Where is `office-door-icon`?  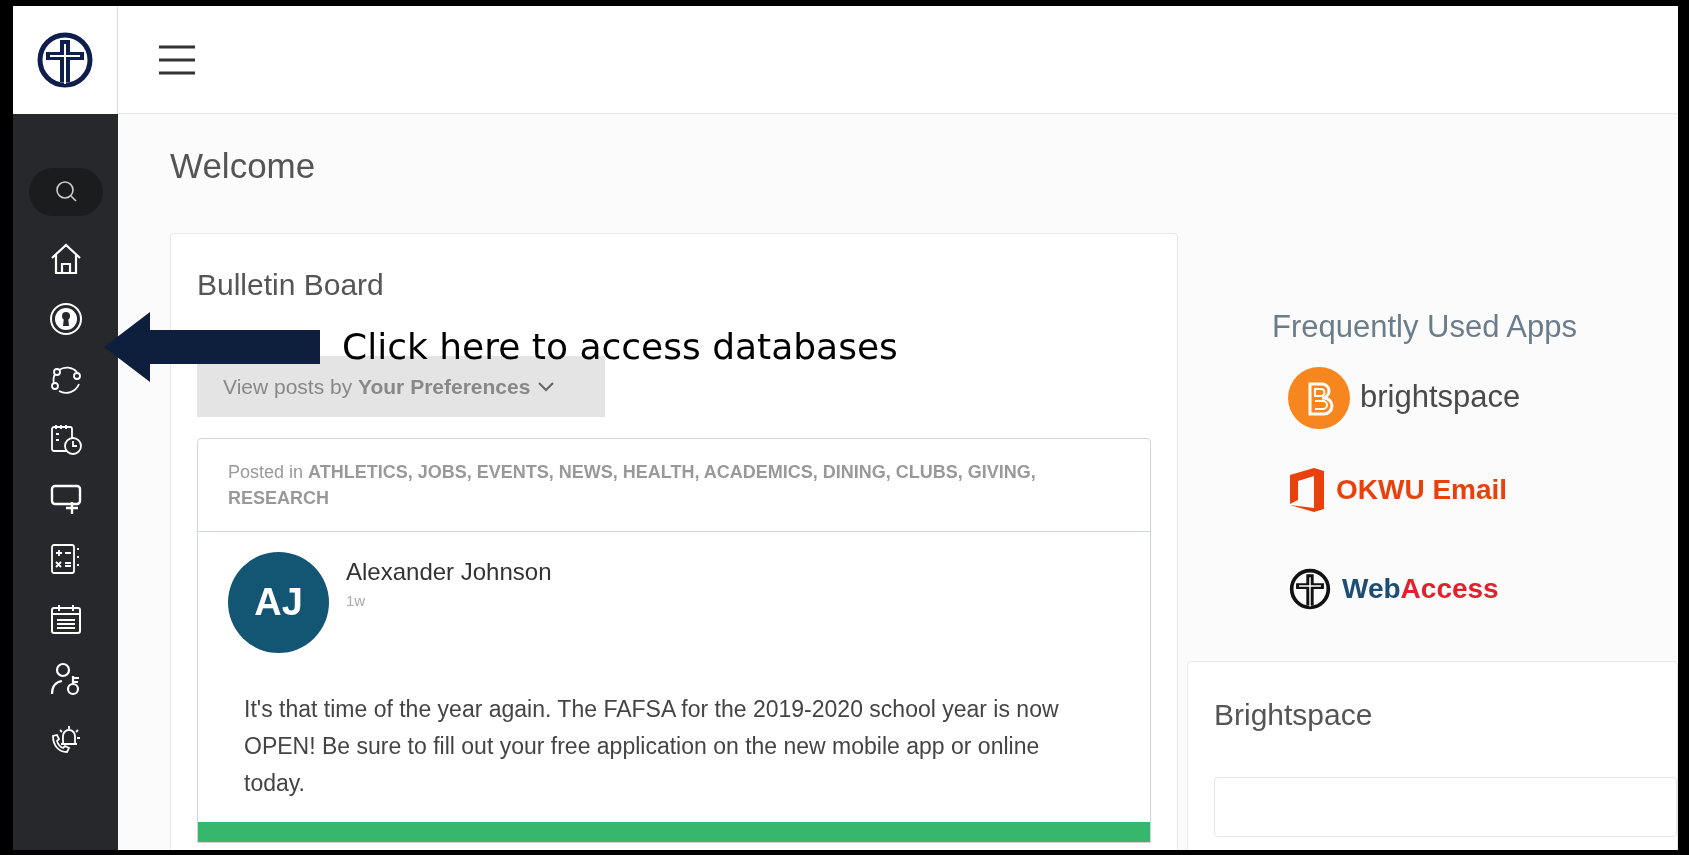
office-door-icon is located at coordinates (1307, 489).